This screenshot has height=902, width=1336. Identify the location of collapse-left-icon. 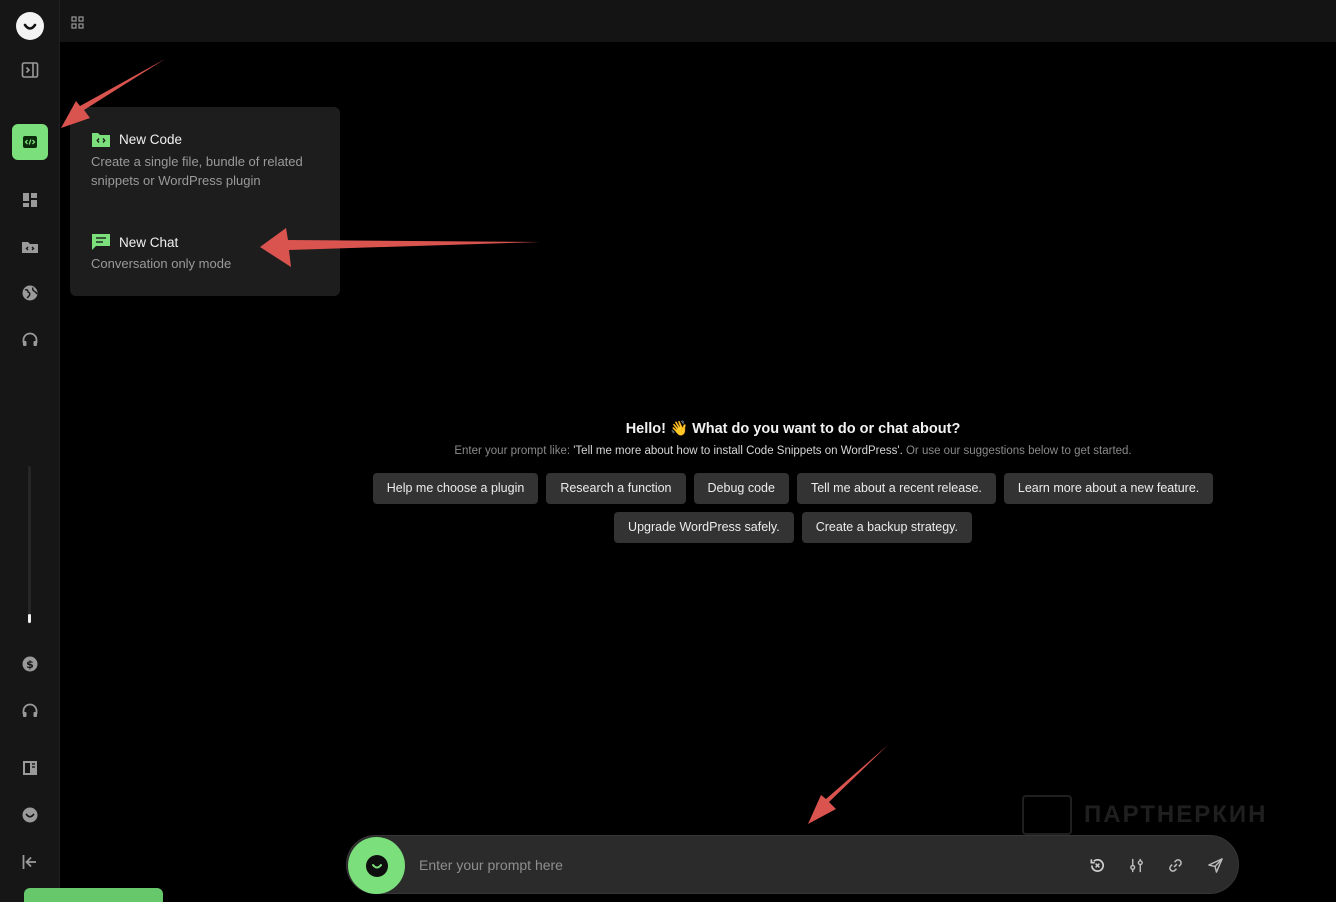
(30, 862).